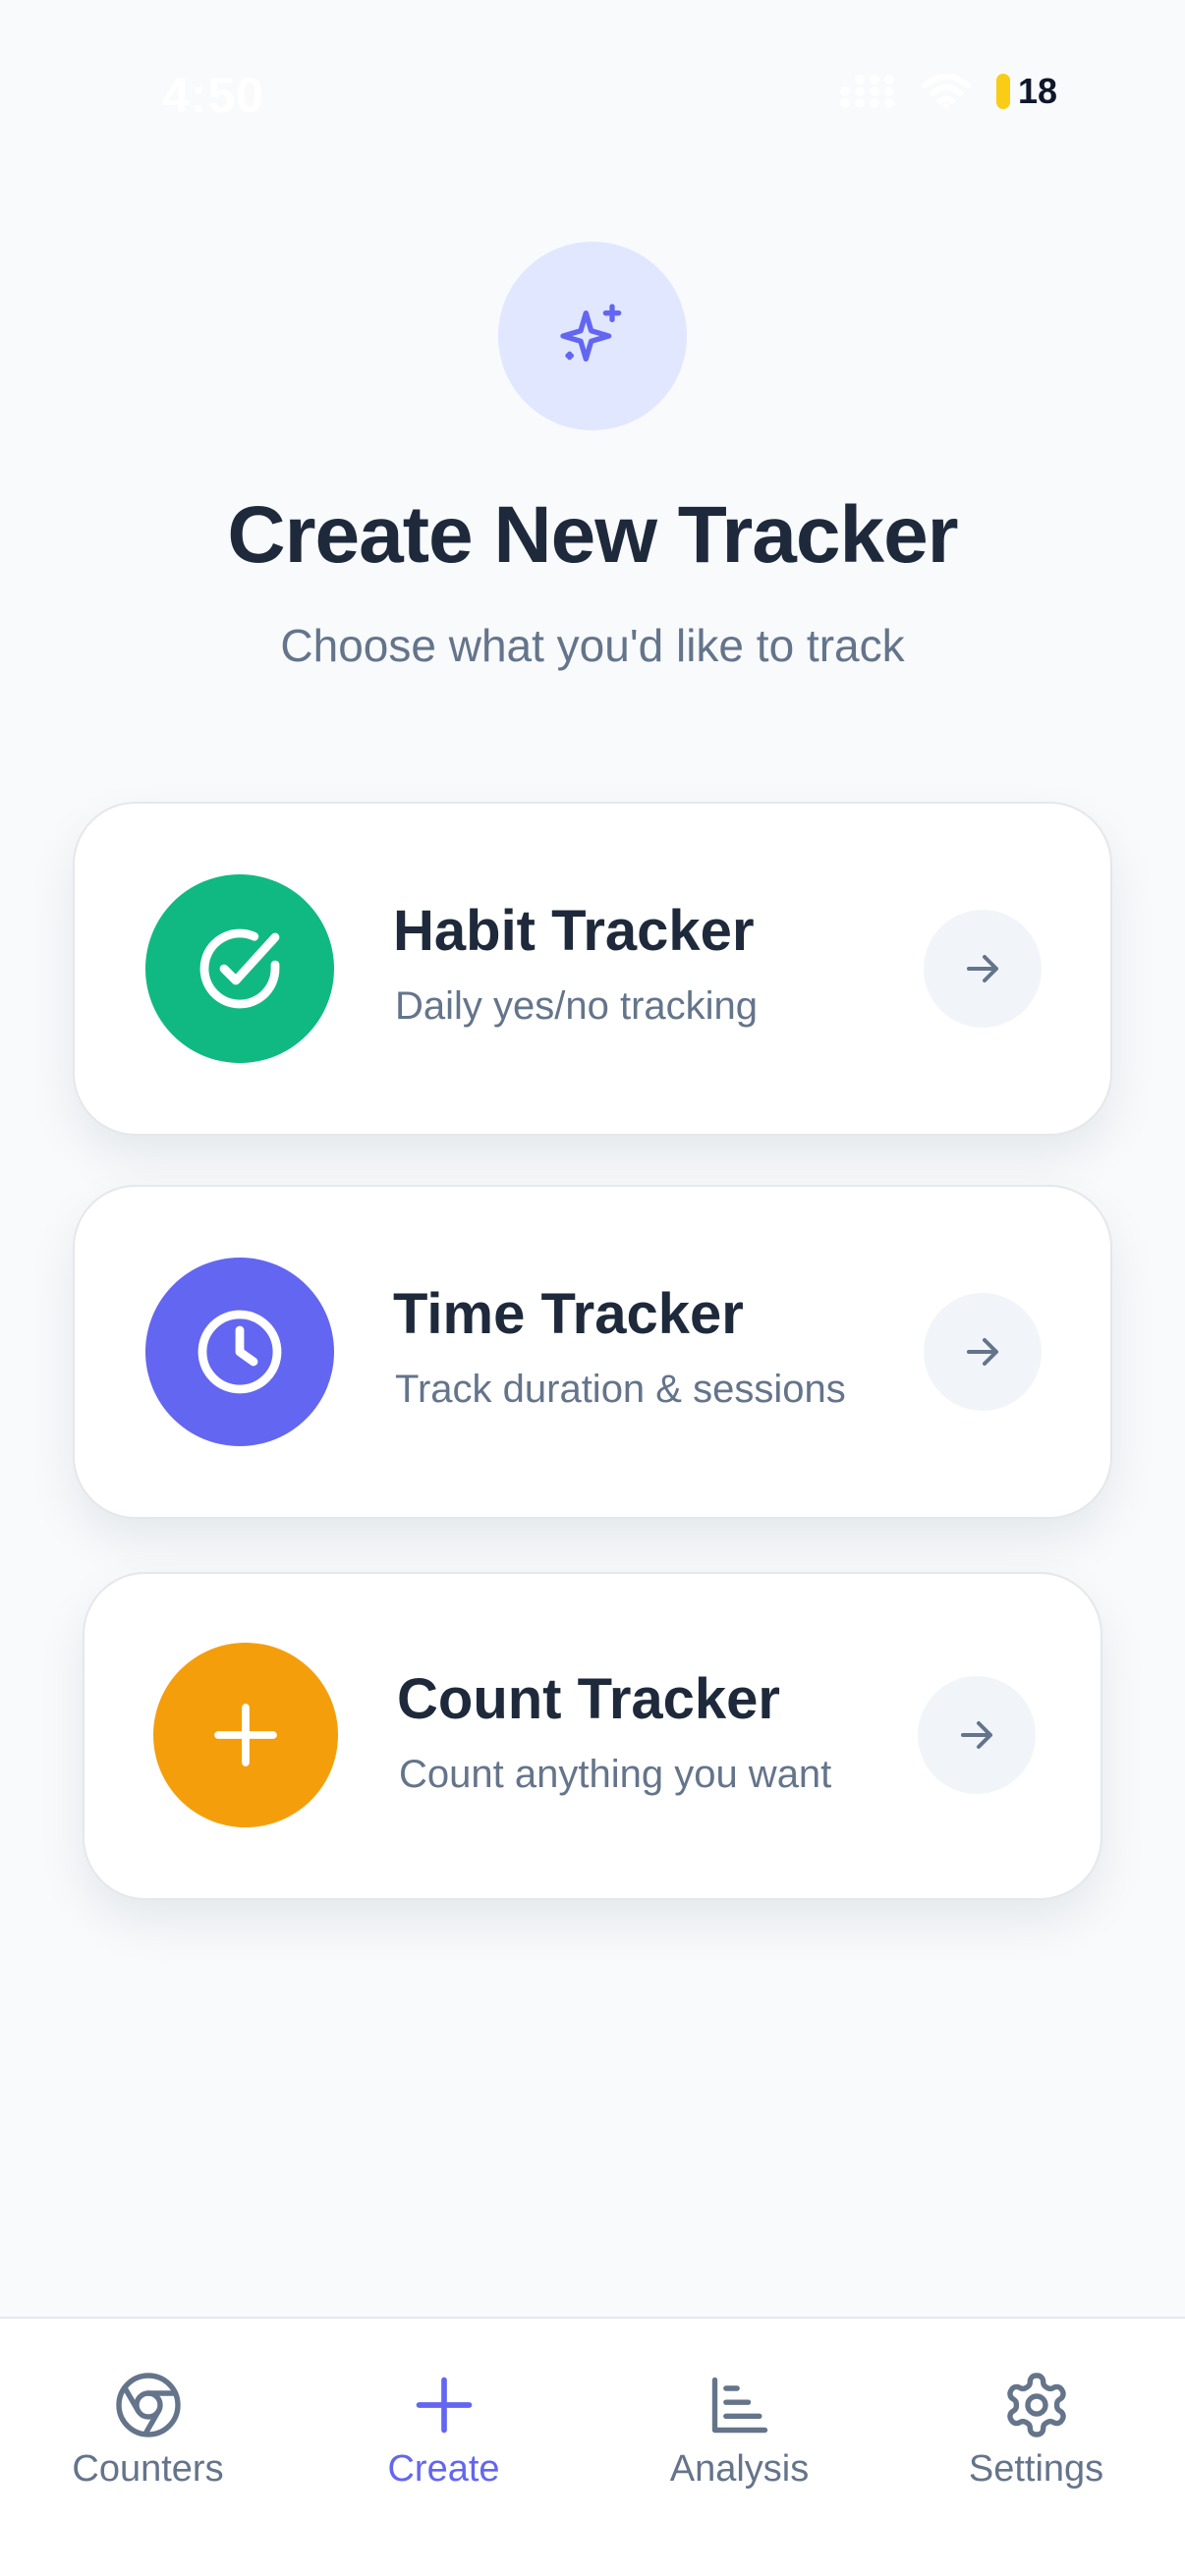 This screenshot has height=2576, width=1185. What do you see at coordinates (148, 2469) in the screenshot?
I see `tab-counters-label: Counters` at bounding box center [148, 2469].